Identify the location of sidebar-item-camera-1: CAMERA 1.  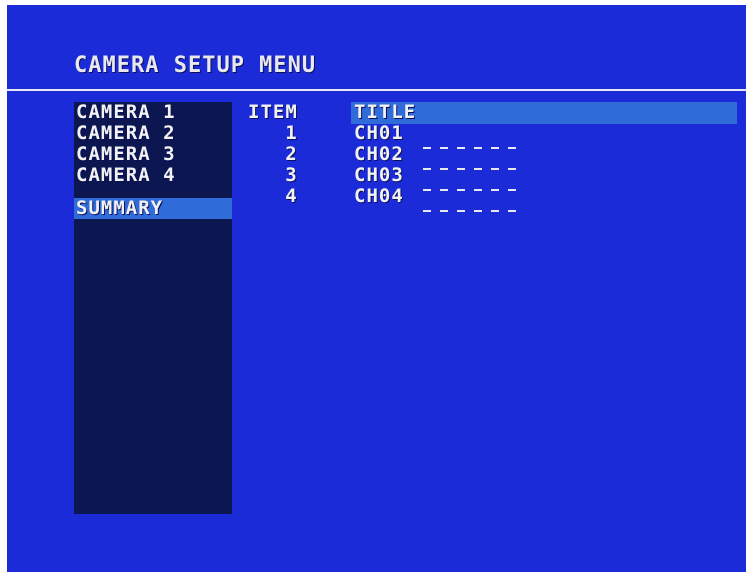
(153, 112).